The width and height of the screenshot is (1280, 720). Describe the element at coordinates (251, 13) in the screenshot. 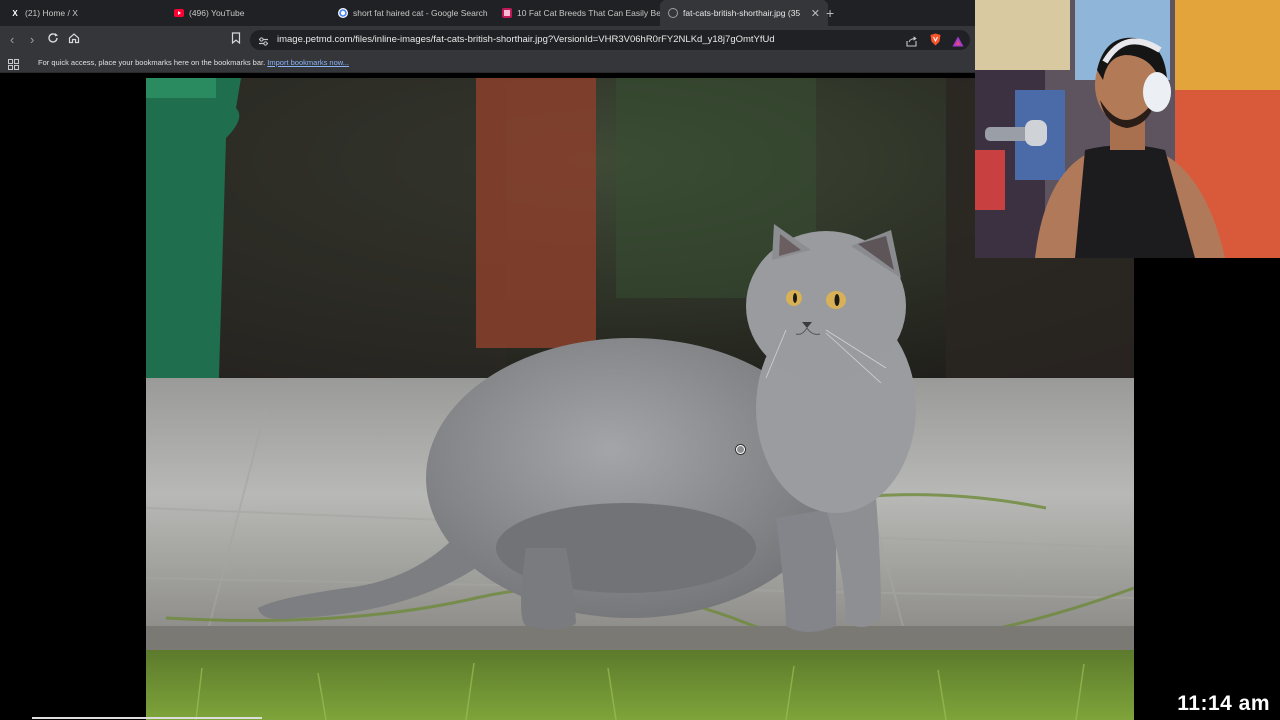

I see `tab-youtube: (496) YouTube` at that location.